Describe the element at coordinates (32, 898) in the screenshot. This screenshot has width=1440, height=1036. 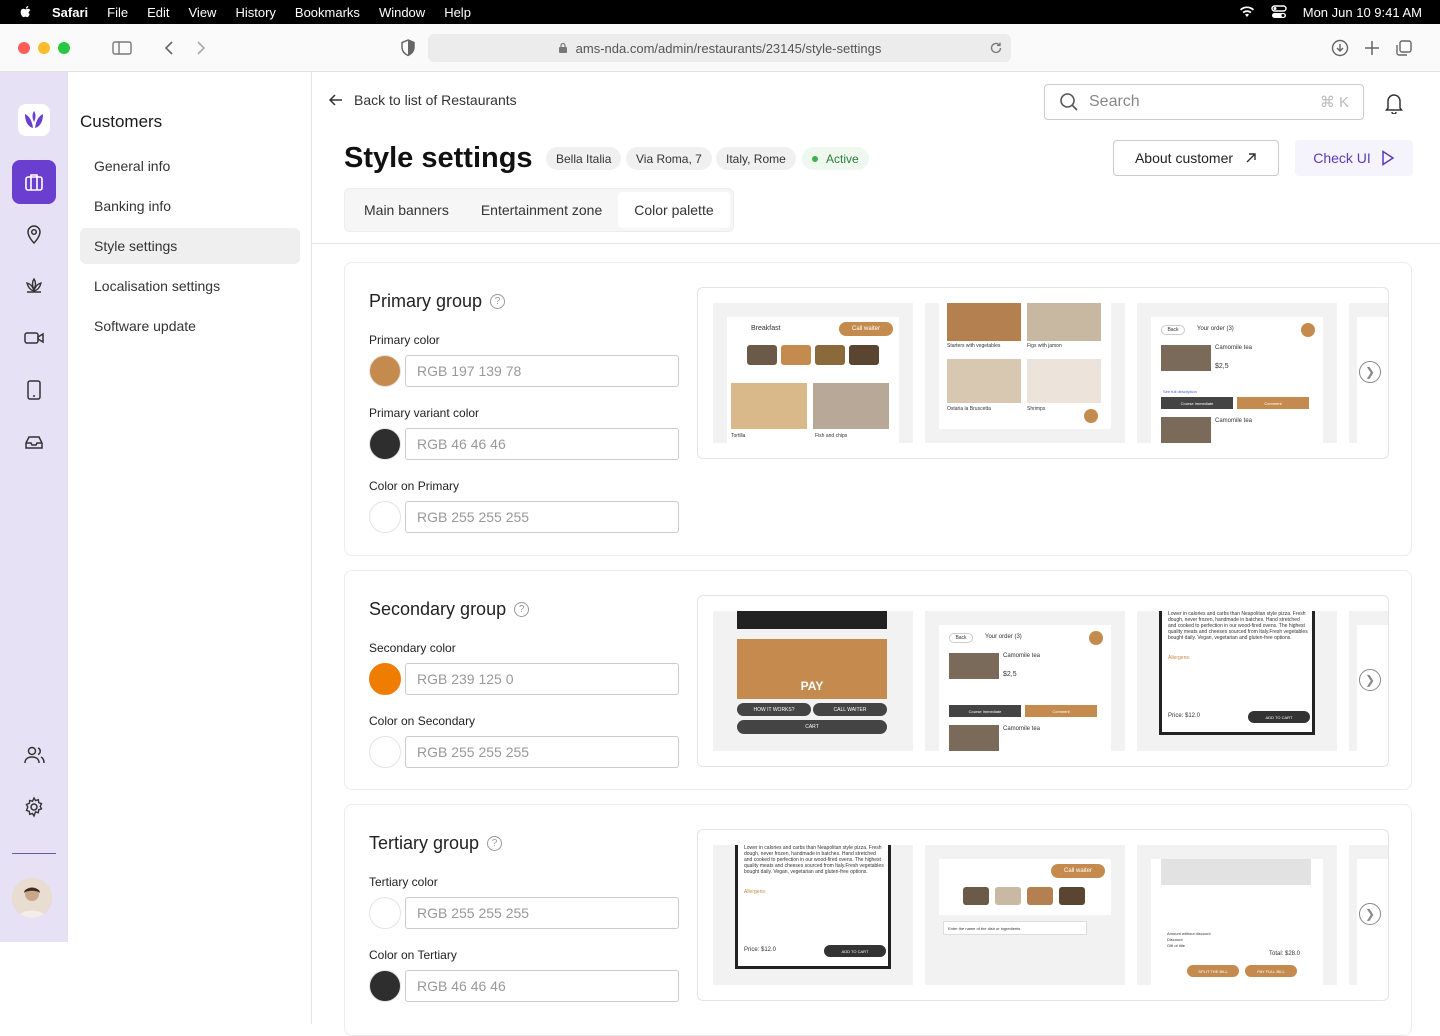
I see `user-avatar` at that location.